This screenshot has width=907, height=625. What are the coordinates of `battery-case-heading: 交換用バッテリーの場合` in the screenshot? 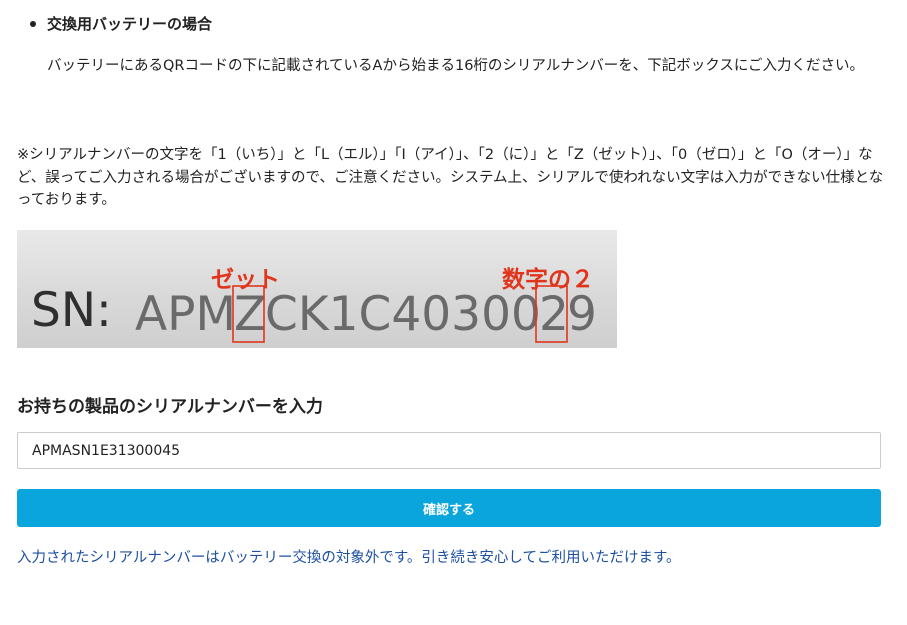 It's located at (121, 24).